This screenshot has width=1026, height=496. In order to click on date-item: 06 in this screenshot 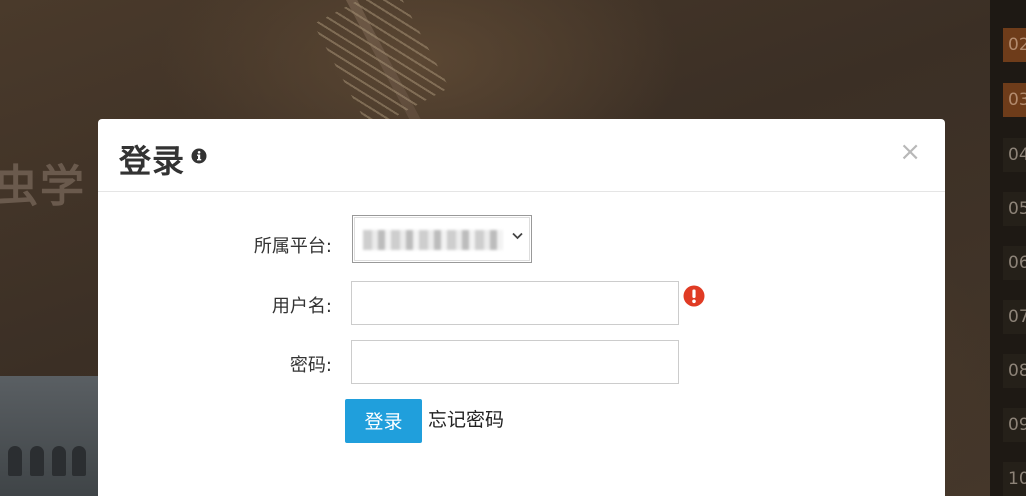, I will do `click(1014, 263)`.